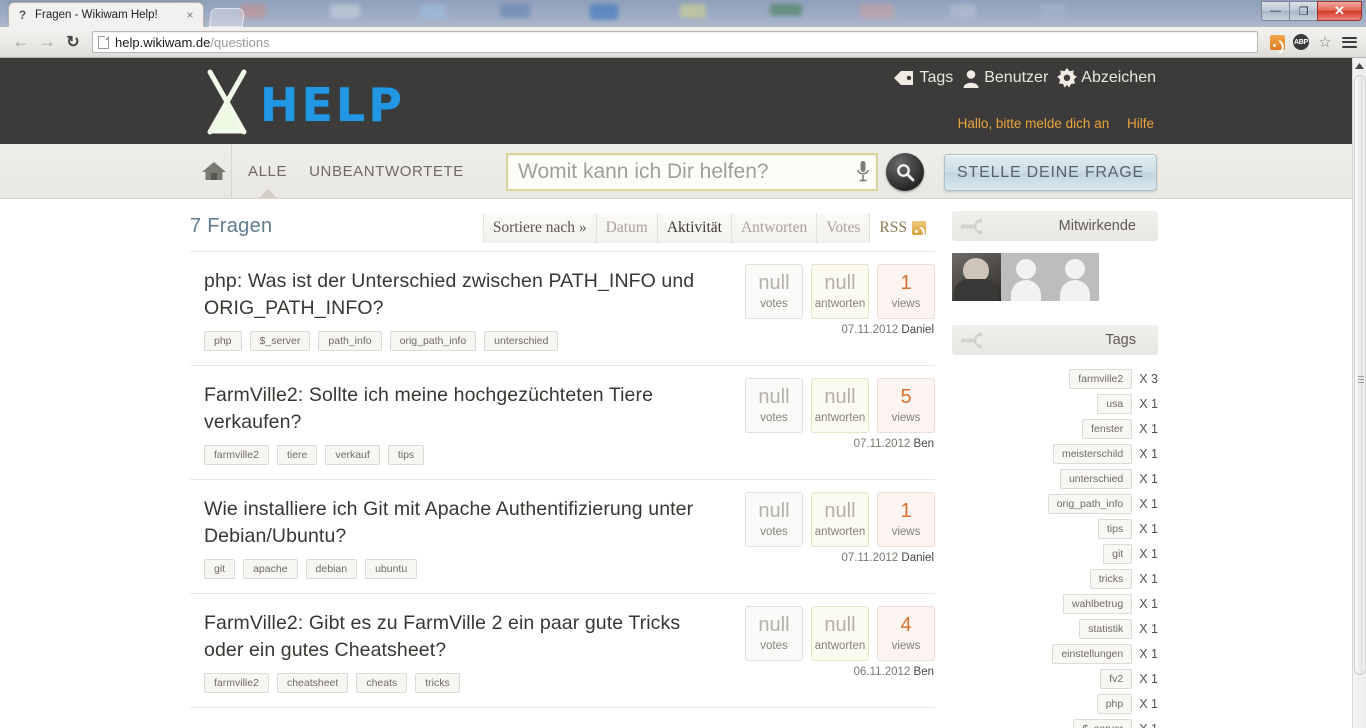 Image resolution: width=1366 pixels, height=728 pixels. I want to click on browser-tab: ? Fragen - Wikiwam Help! ×, so click(106, 14).